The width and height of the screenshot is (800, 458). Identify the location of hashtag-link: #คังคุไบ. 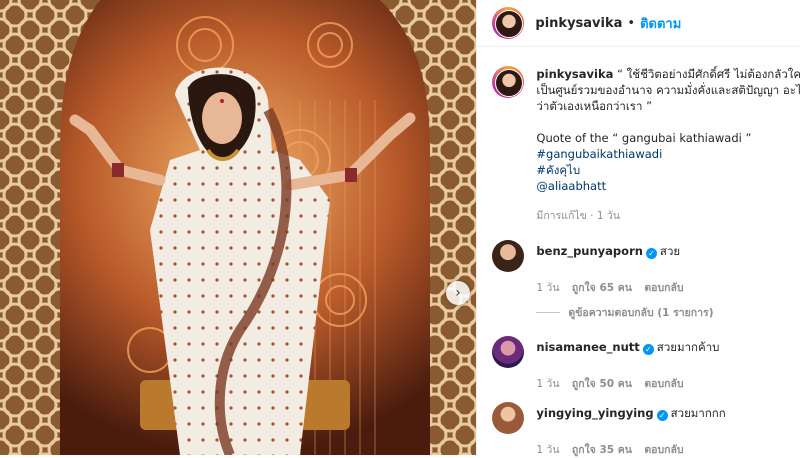
(558, 170).